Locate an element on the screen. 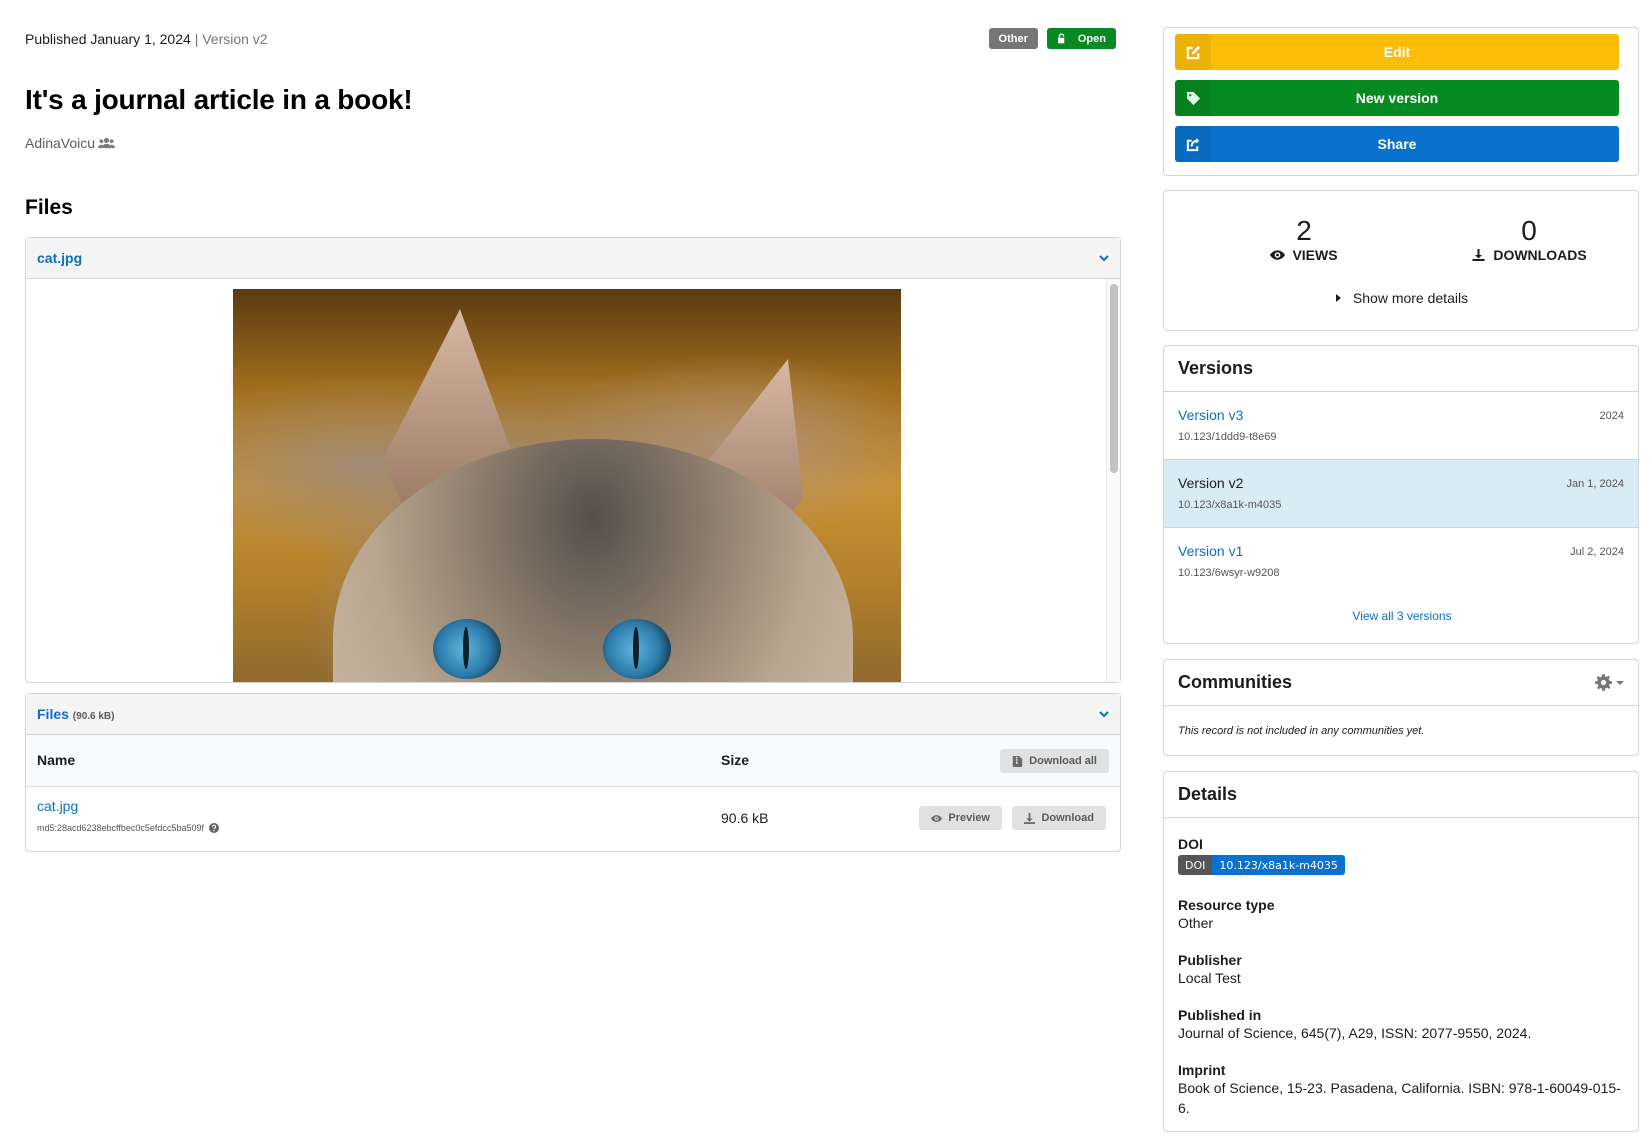 This screenshot has width=1652, height=1139. view-all-versions-link: View all 3 versions is located at coordinates (1402, 616).